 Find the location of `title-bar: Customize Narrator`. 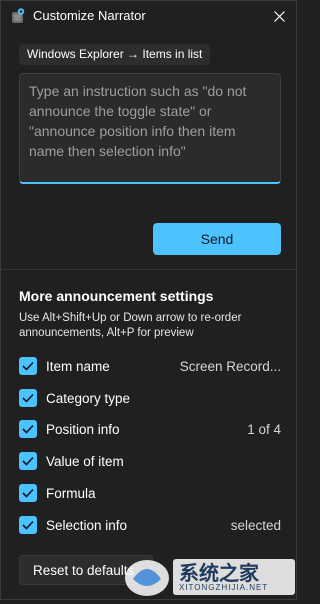

title-bar: Customize Narrator is located at coordinates (148, 17).